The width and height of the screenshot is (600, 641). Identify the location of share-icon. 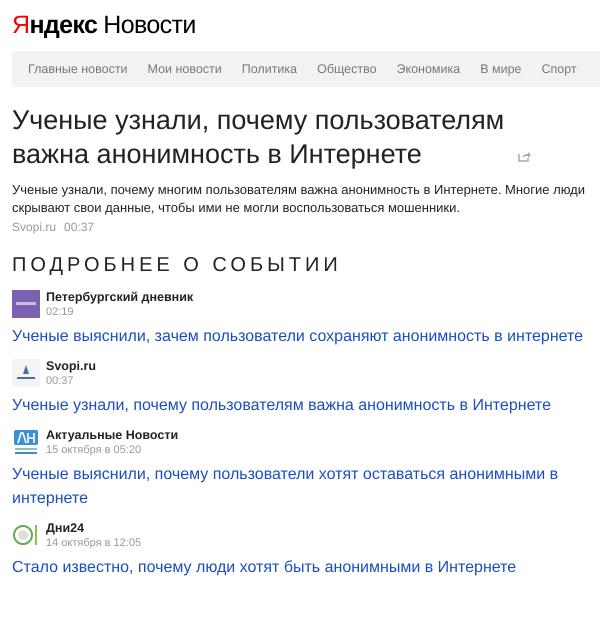
(524, 156).